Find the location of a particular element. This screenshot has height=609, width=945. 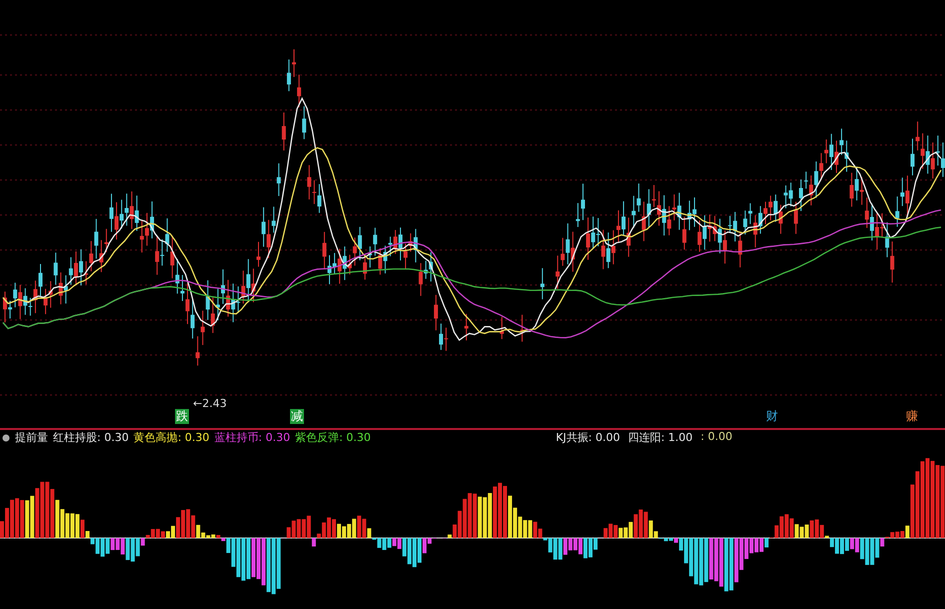

signal-label: 财 is located at coordinates (772, 416).